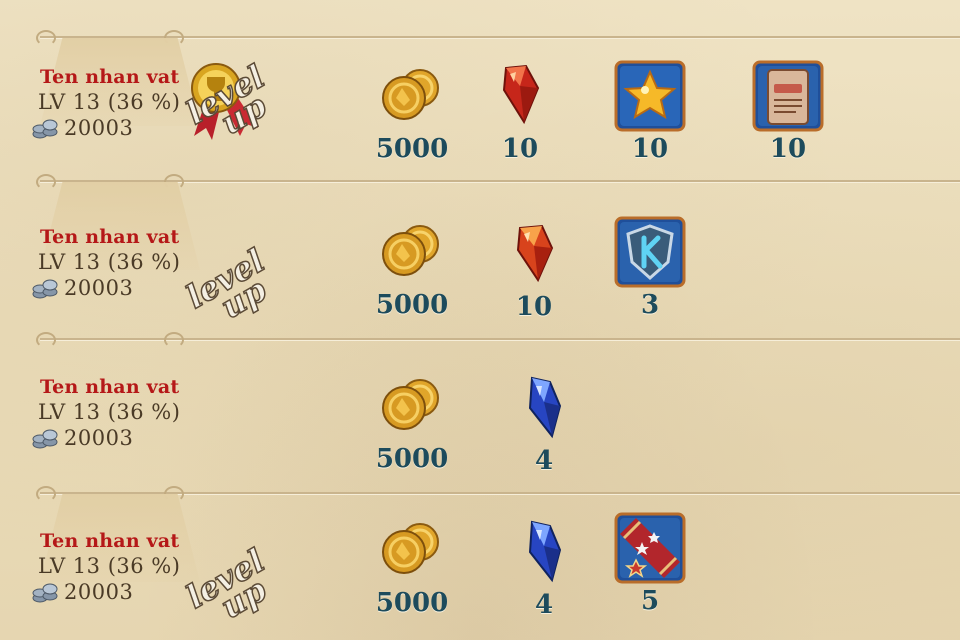 This screenshot has height=640, width=960. I want to click on reward-item: 3, so click(650, 268).